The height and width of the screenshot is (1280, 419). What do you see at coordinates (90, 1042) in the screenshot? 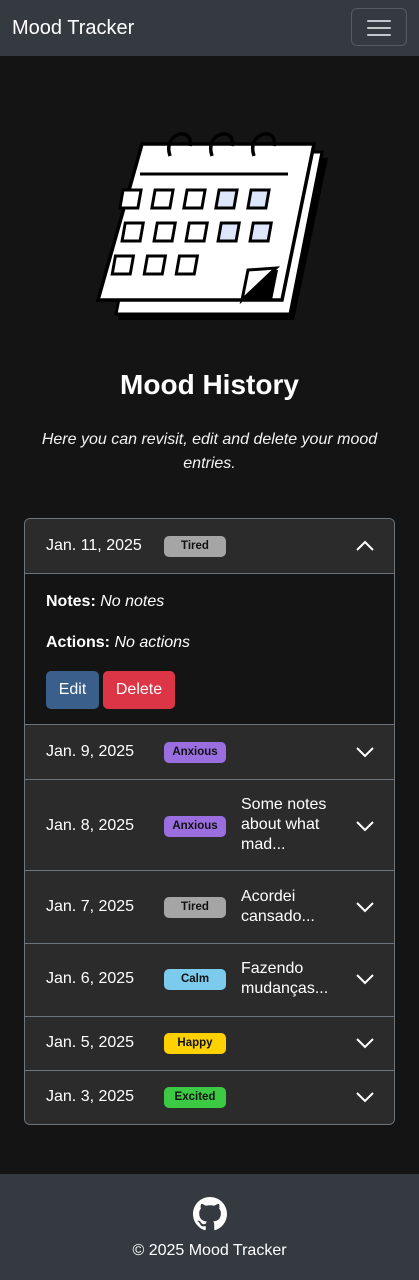
I see `entry-date: Jan. 5, 2025` at bounding box center [90, 1042].